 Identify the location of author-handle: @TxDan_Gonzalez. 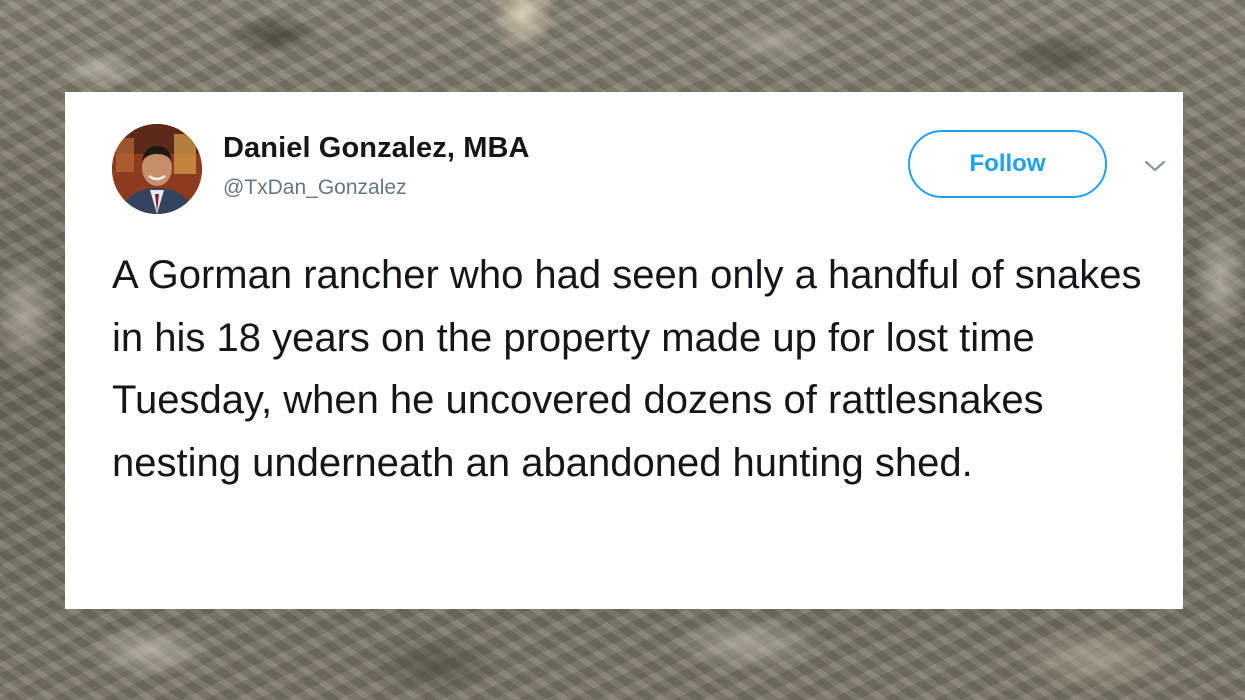
(315, 188).